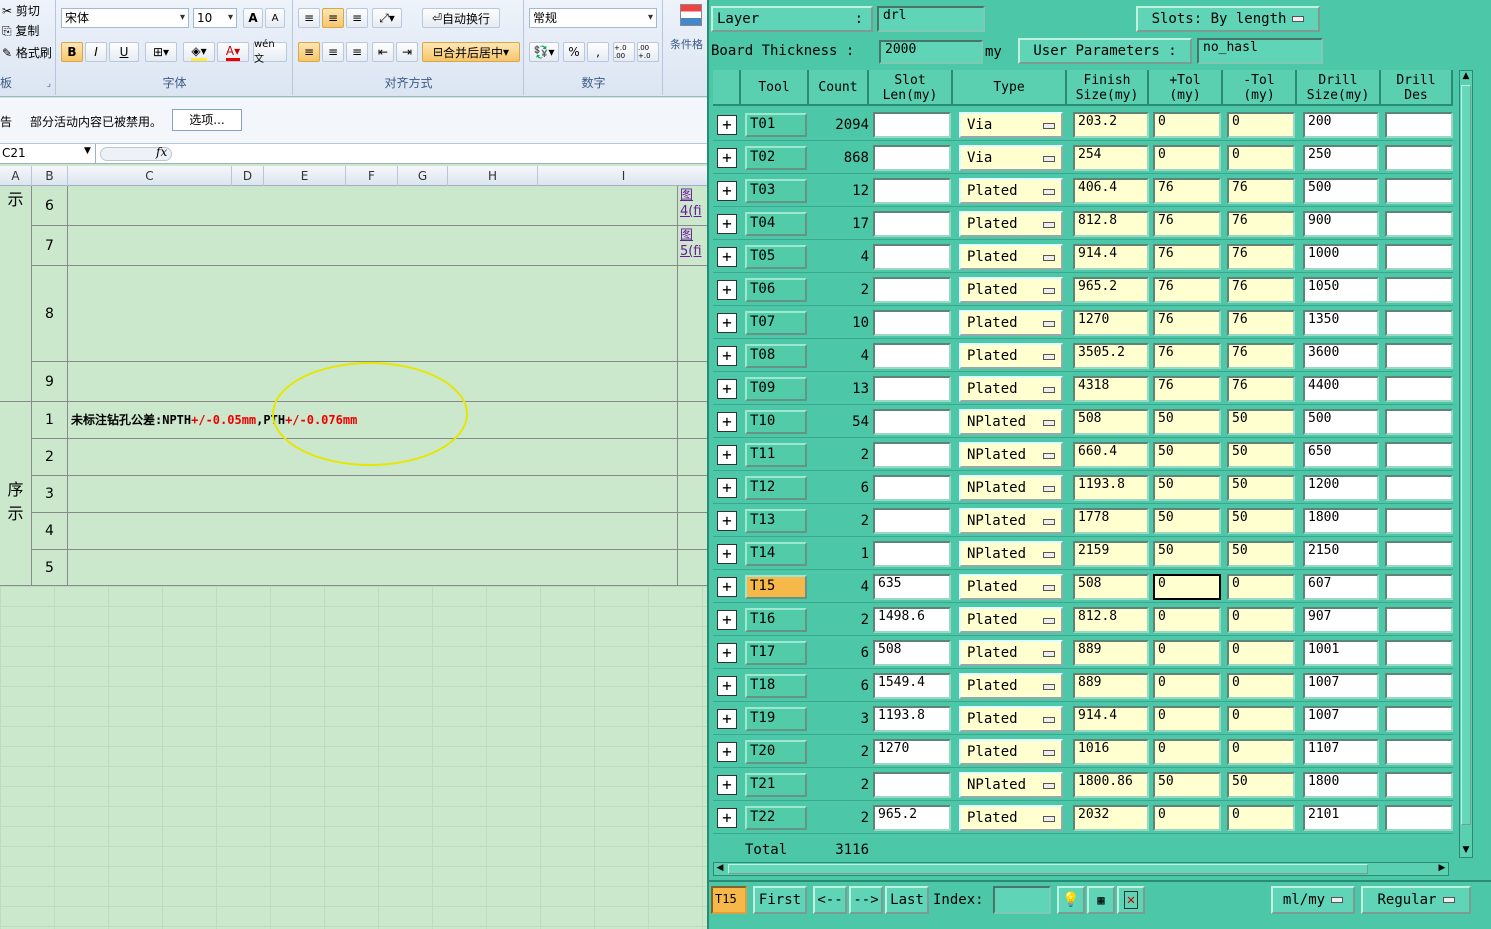 Image resolution: width=1491 pixels, height=929 pixels. Describe the element at coordinates (776, 686) in the screenshot. I see `tool-button: T18` at that location.